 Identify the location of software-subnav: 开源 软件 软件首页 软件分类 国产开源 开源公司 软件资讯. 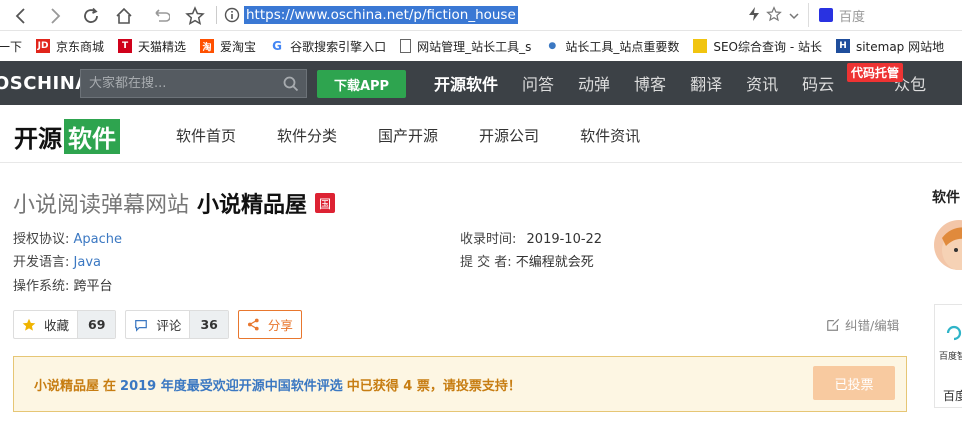
(481, 134).